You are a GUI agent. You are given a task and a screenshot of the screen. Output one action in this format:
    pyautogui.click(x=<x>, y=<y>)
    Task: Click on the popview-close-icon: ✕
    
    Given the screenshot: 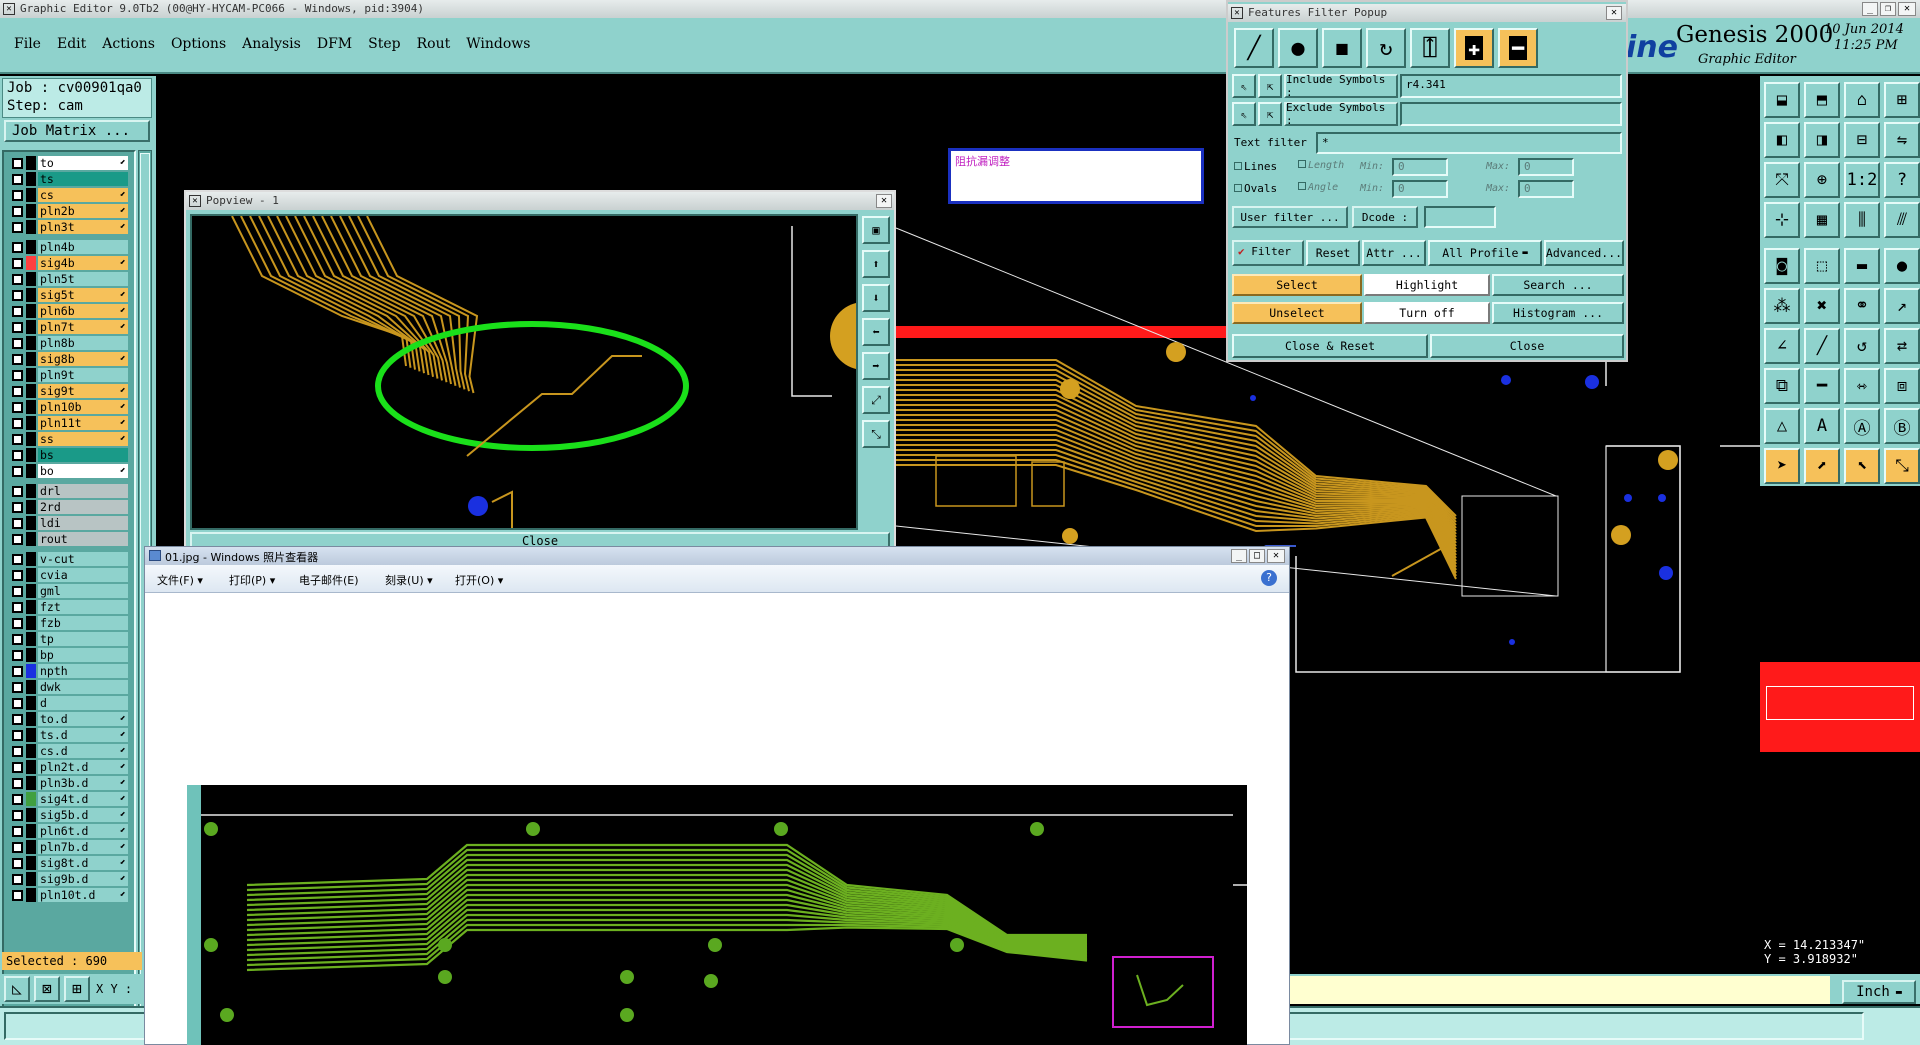 What is the action you would take?
    pyautogui.click(x=884, y=201)
    